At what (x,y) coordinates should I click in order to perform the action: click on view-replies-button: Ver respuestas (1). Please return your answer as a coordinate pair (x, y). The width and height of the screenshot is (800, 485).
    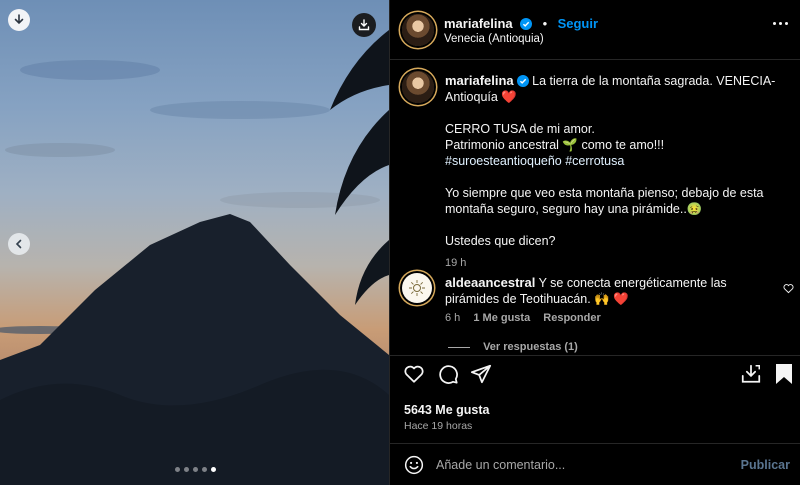
    Looking at the image, I should click on (513, 347).